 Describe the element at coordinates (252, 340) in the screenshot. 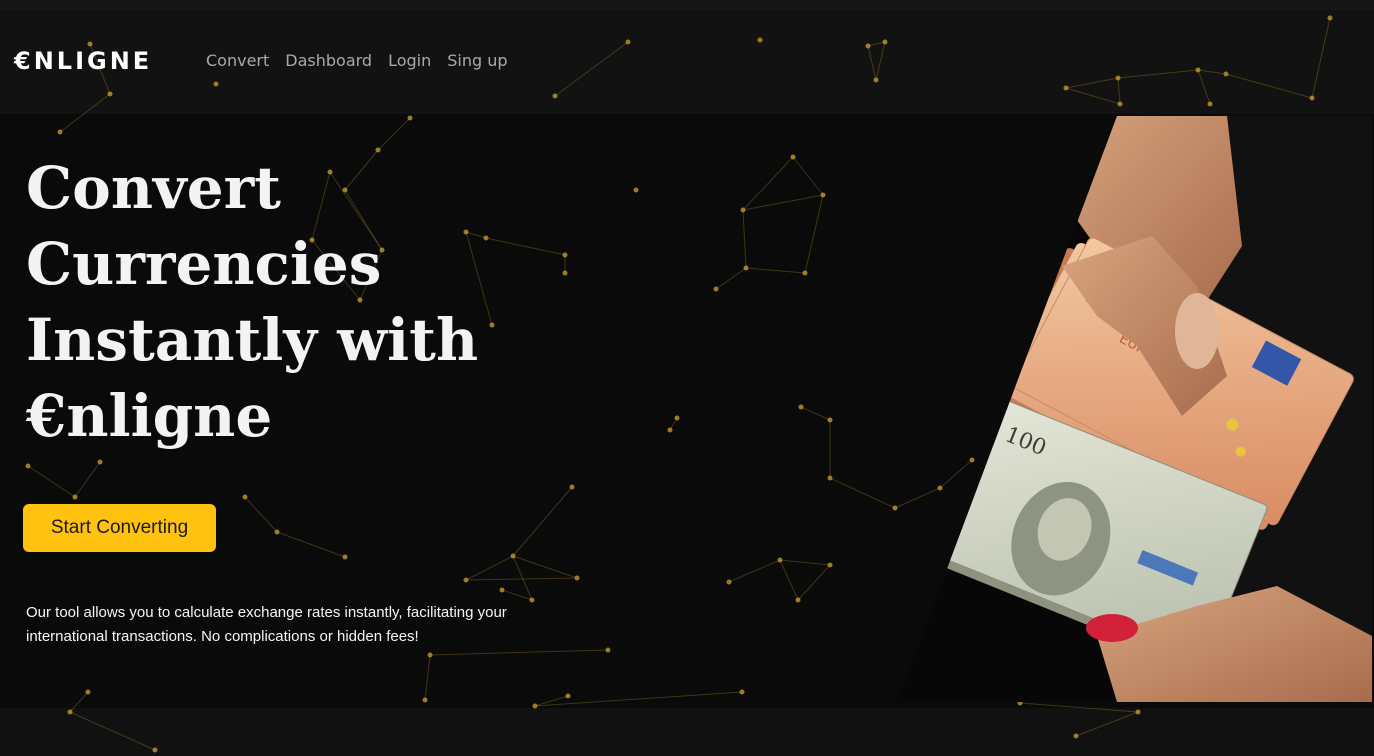

I see `hero-title-line: Instantly with` at that location.